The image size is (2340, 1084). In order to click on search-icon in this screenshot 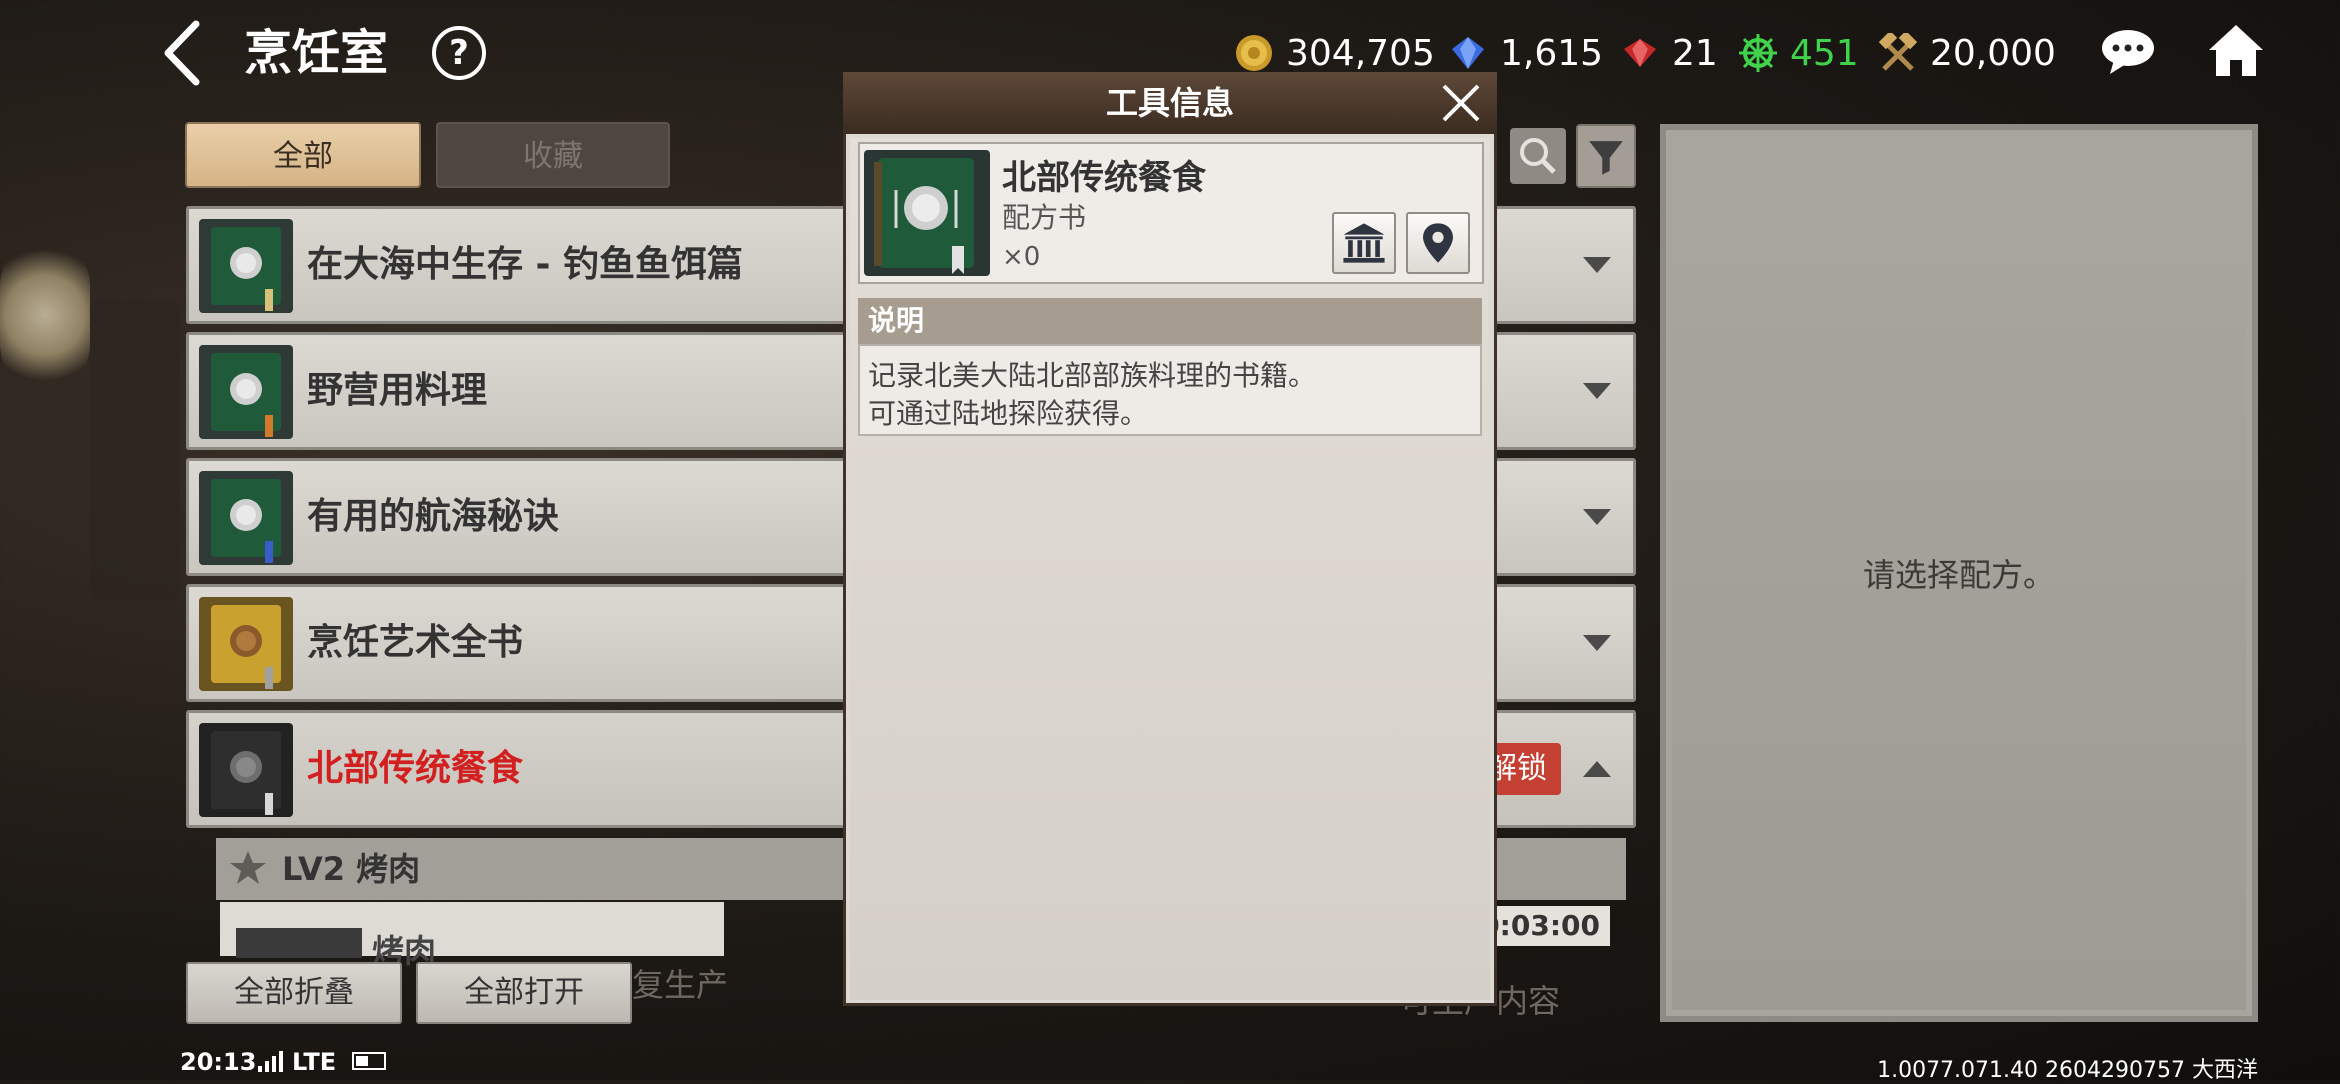, I will do `click(1538, 156)`.